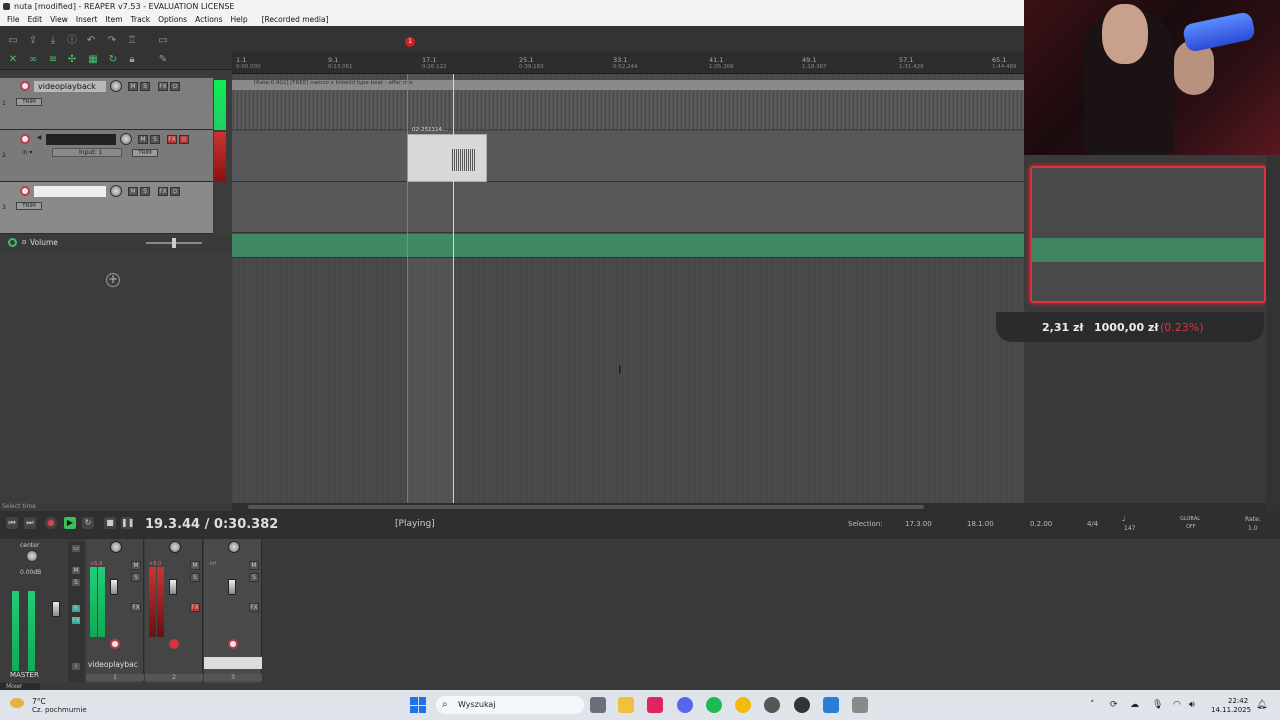  I want to click on taskbar-search: ⌕ Wyszukaj, so click(510, 705).